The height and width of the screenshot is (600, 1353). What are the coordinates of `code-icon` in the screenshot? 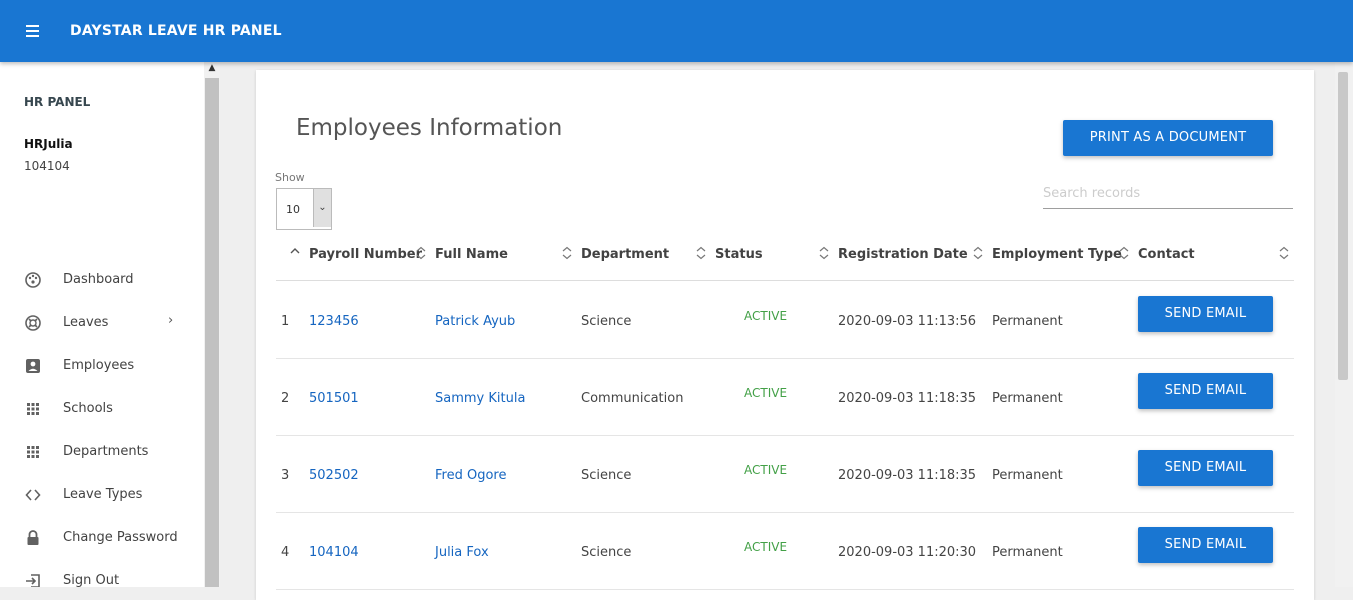 It's located at (33, 495).